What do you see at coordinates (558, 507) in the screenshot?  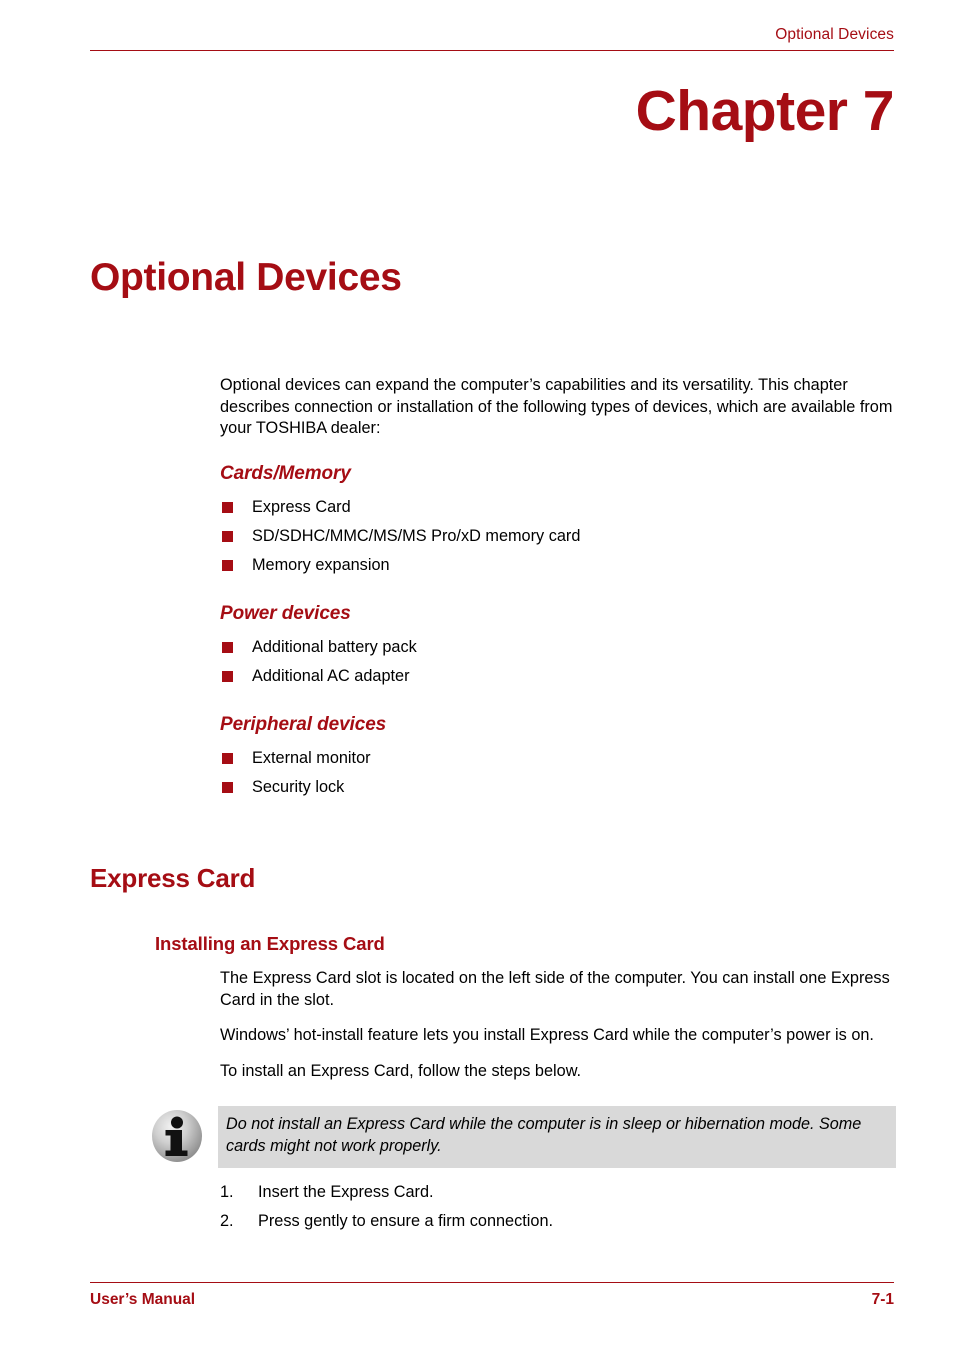 I see `list-item: Express Card` at bounding box center [558, 507].